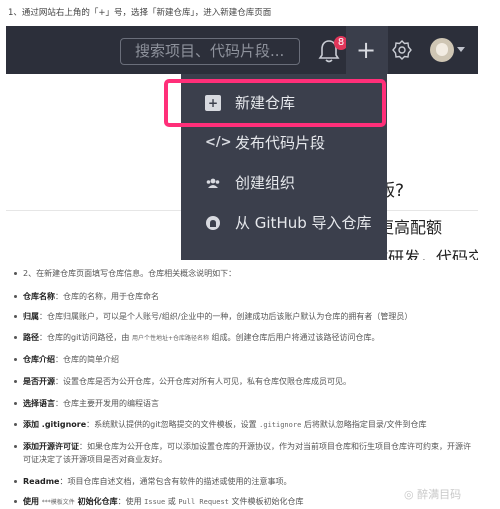 The width and height of the screenshot is (500, 509). I want to click on step-1-text: 1、通过网站右上角的「+」号，选择「新建仓库」，进入新建仓库页面, so click(140, 13).